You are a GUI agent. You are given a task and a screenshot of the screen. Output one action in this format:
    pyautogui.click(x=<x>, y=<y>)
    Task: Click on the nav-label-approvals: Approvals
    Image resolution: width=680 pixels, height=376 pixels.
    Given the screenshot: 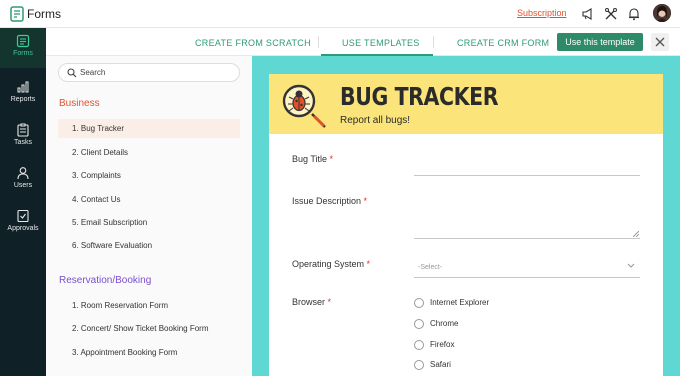 What is the action you would take?
    pyautogui.click(x=23, y=228)
    